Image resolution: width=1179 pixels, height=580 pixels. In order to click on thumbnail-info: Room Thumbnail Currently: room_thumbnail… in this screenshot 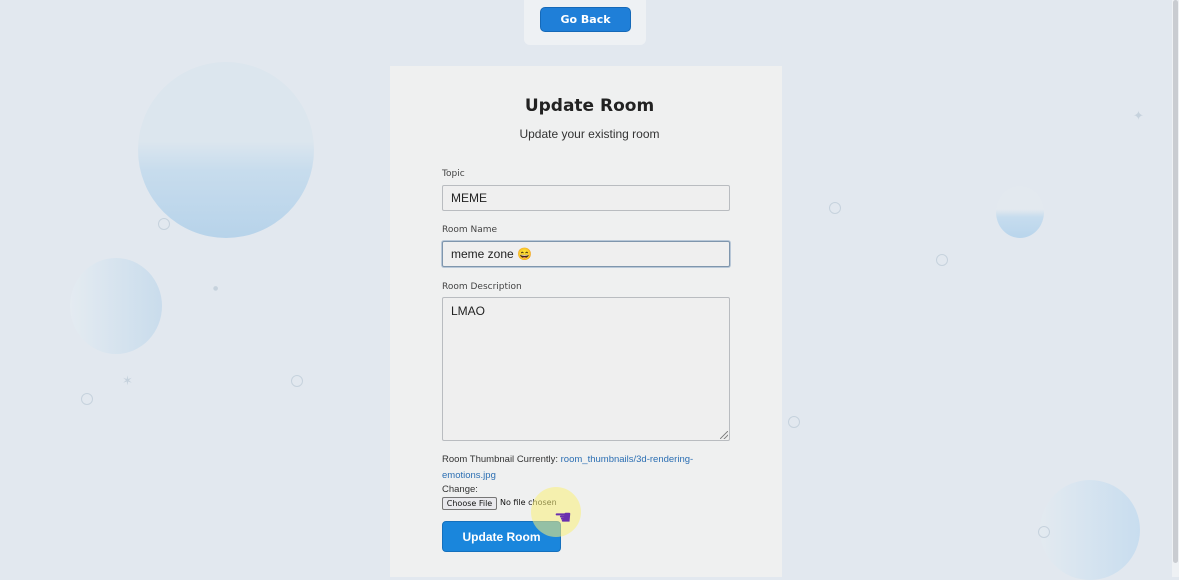, I will do `click(577, 468)`.